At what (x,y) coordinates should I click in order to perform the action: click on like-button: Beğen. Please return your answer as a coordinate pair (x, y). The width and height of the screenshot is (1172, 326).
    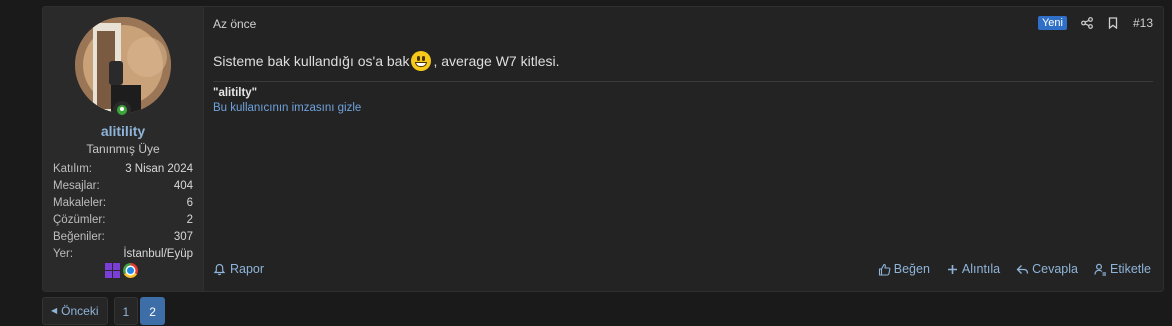
    Looking at the image, I should click on (904, 269).